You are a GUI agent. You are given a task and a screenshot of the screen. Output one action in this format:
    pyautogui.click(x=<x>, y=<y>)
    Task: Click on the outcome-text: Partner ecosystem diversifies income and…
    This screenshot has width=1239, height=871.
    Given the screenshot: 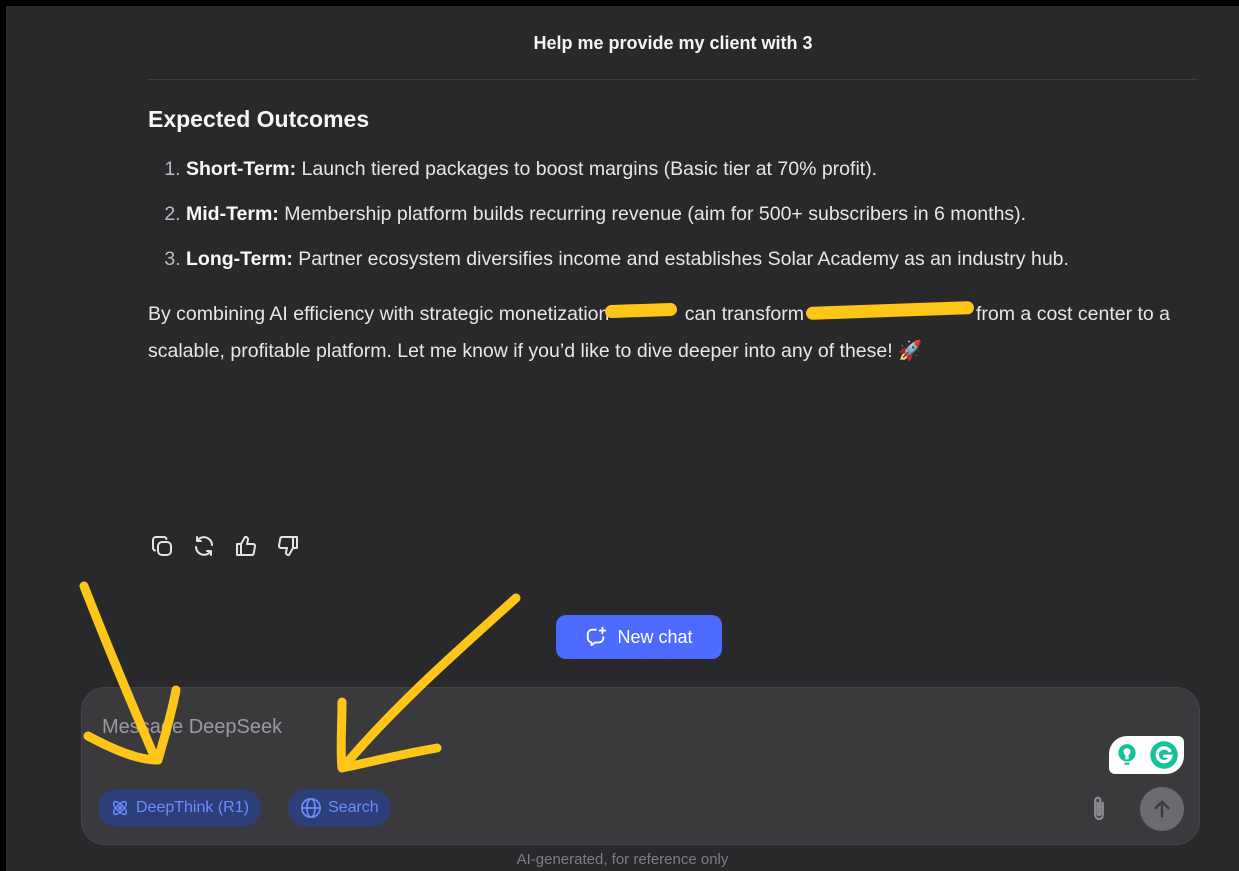 What is the action you would take?
    pyautogui.click(x=680, y=259)
    